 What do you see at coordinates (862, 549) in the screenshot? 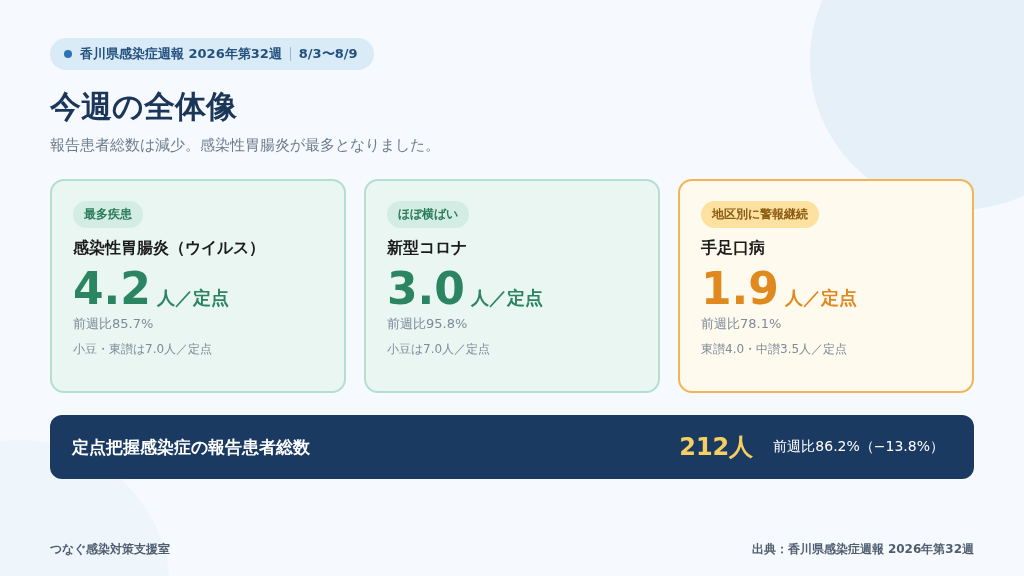
I see `source-note: 出典：香川県感染症週報 2026年第32週` at bounding box center [862, 549].